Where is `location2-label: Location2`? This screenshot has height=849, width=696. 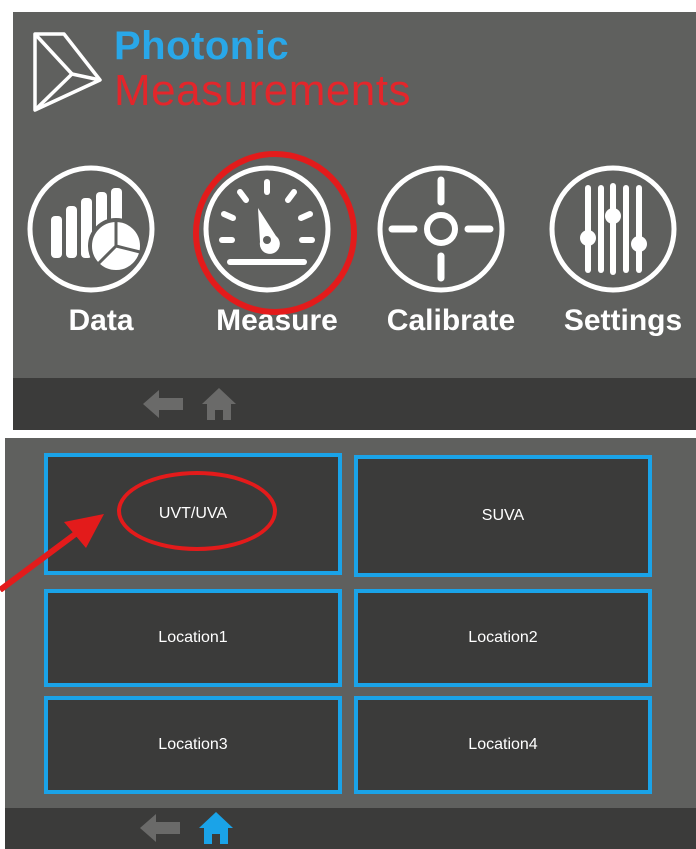 location2-label: Location2 is located at coordinates (503, 637).